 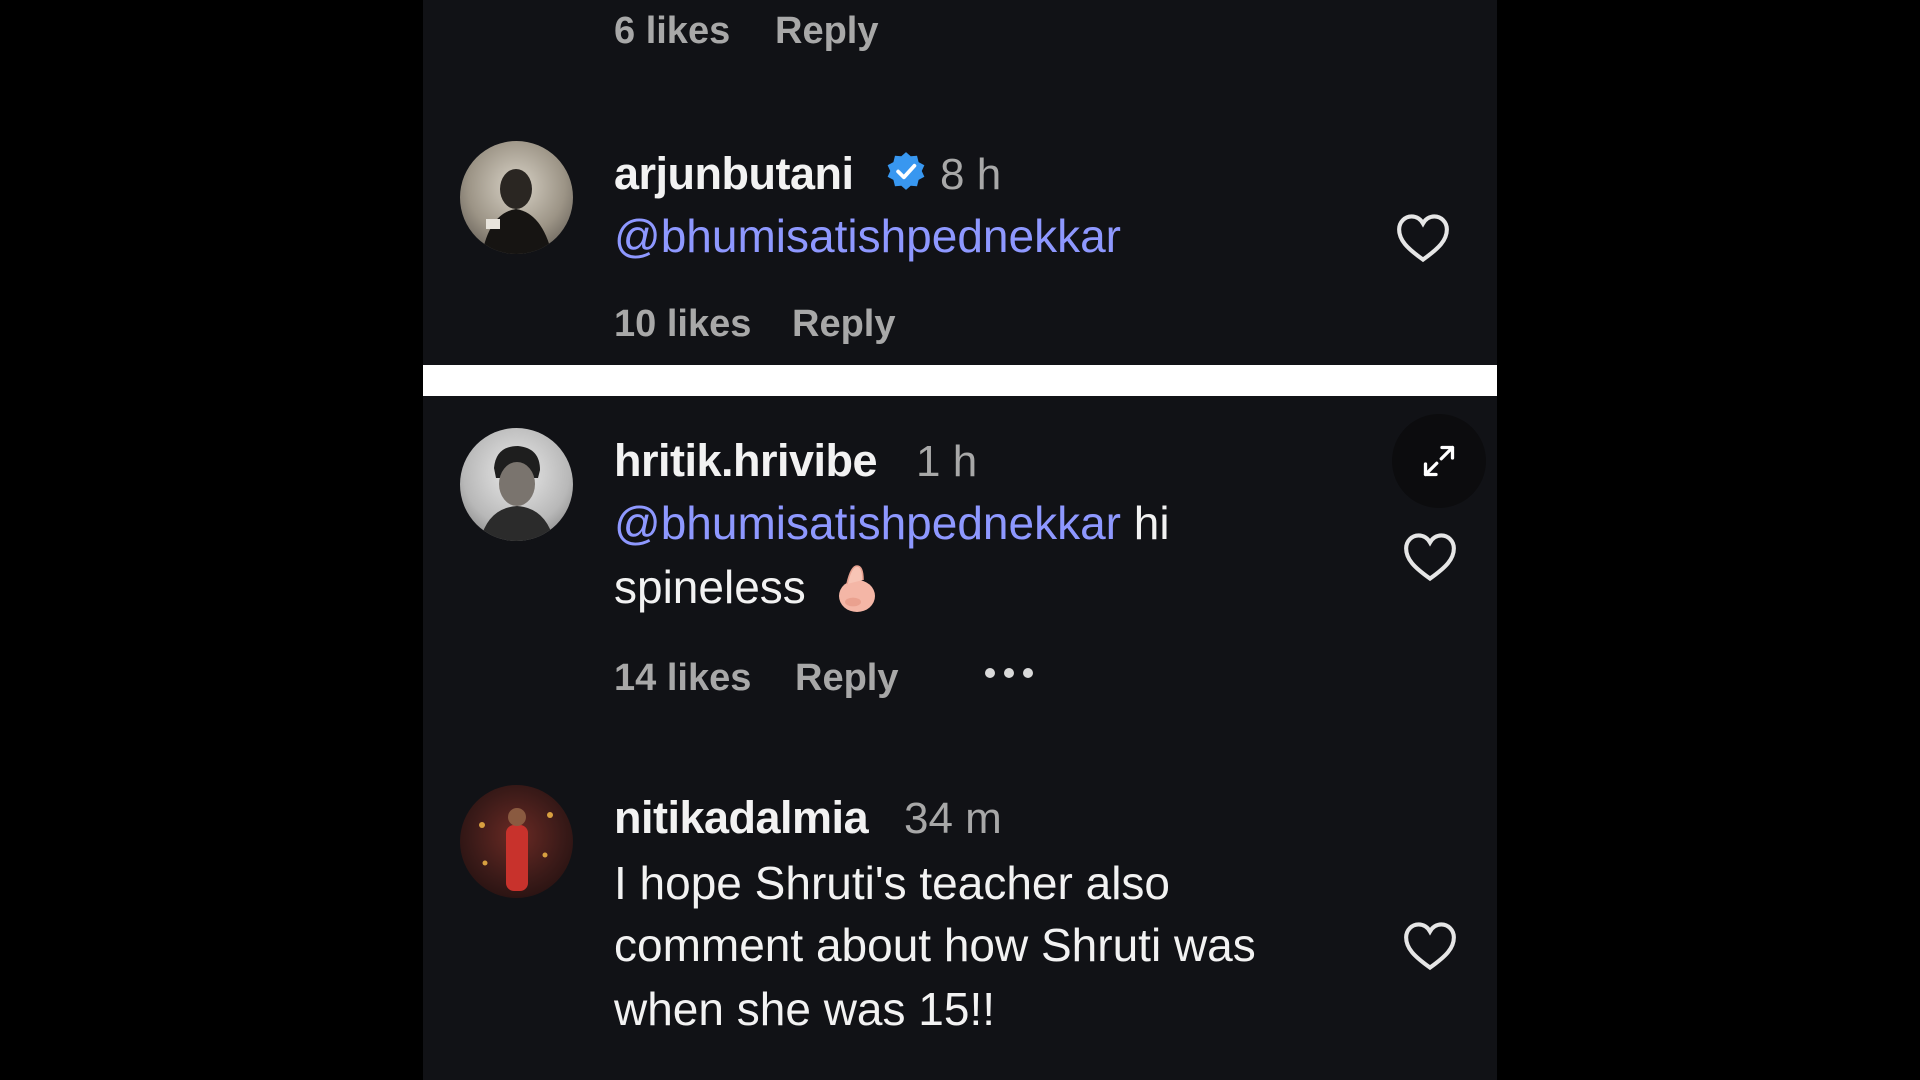 What do you see at coordinates (960, 380) in the screenshot?
I see `divider-bar` at bounding box center [960, 380].